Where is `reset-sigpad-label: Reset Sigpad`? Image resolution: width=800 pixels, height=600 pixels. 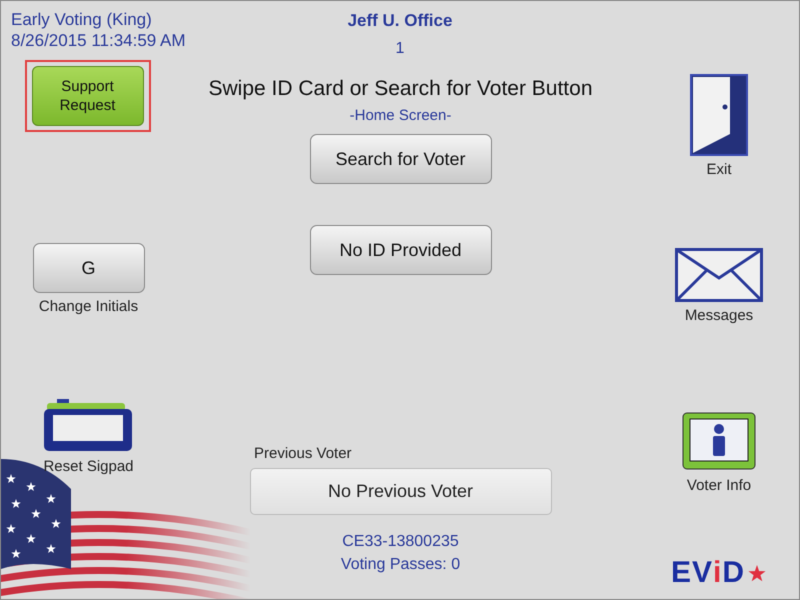 reset-sigpad-label: Reset Sigpad is located at coordinates (88, 466).